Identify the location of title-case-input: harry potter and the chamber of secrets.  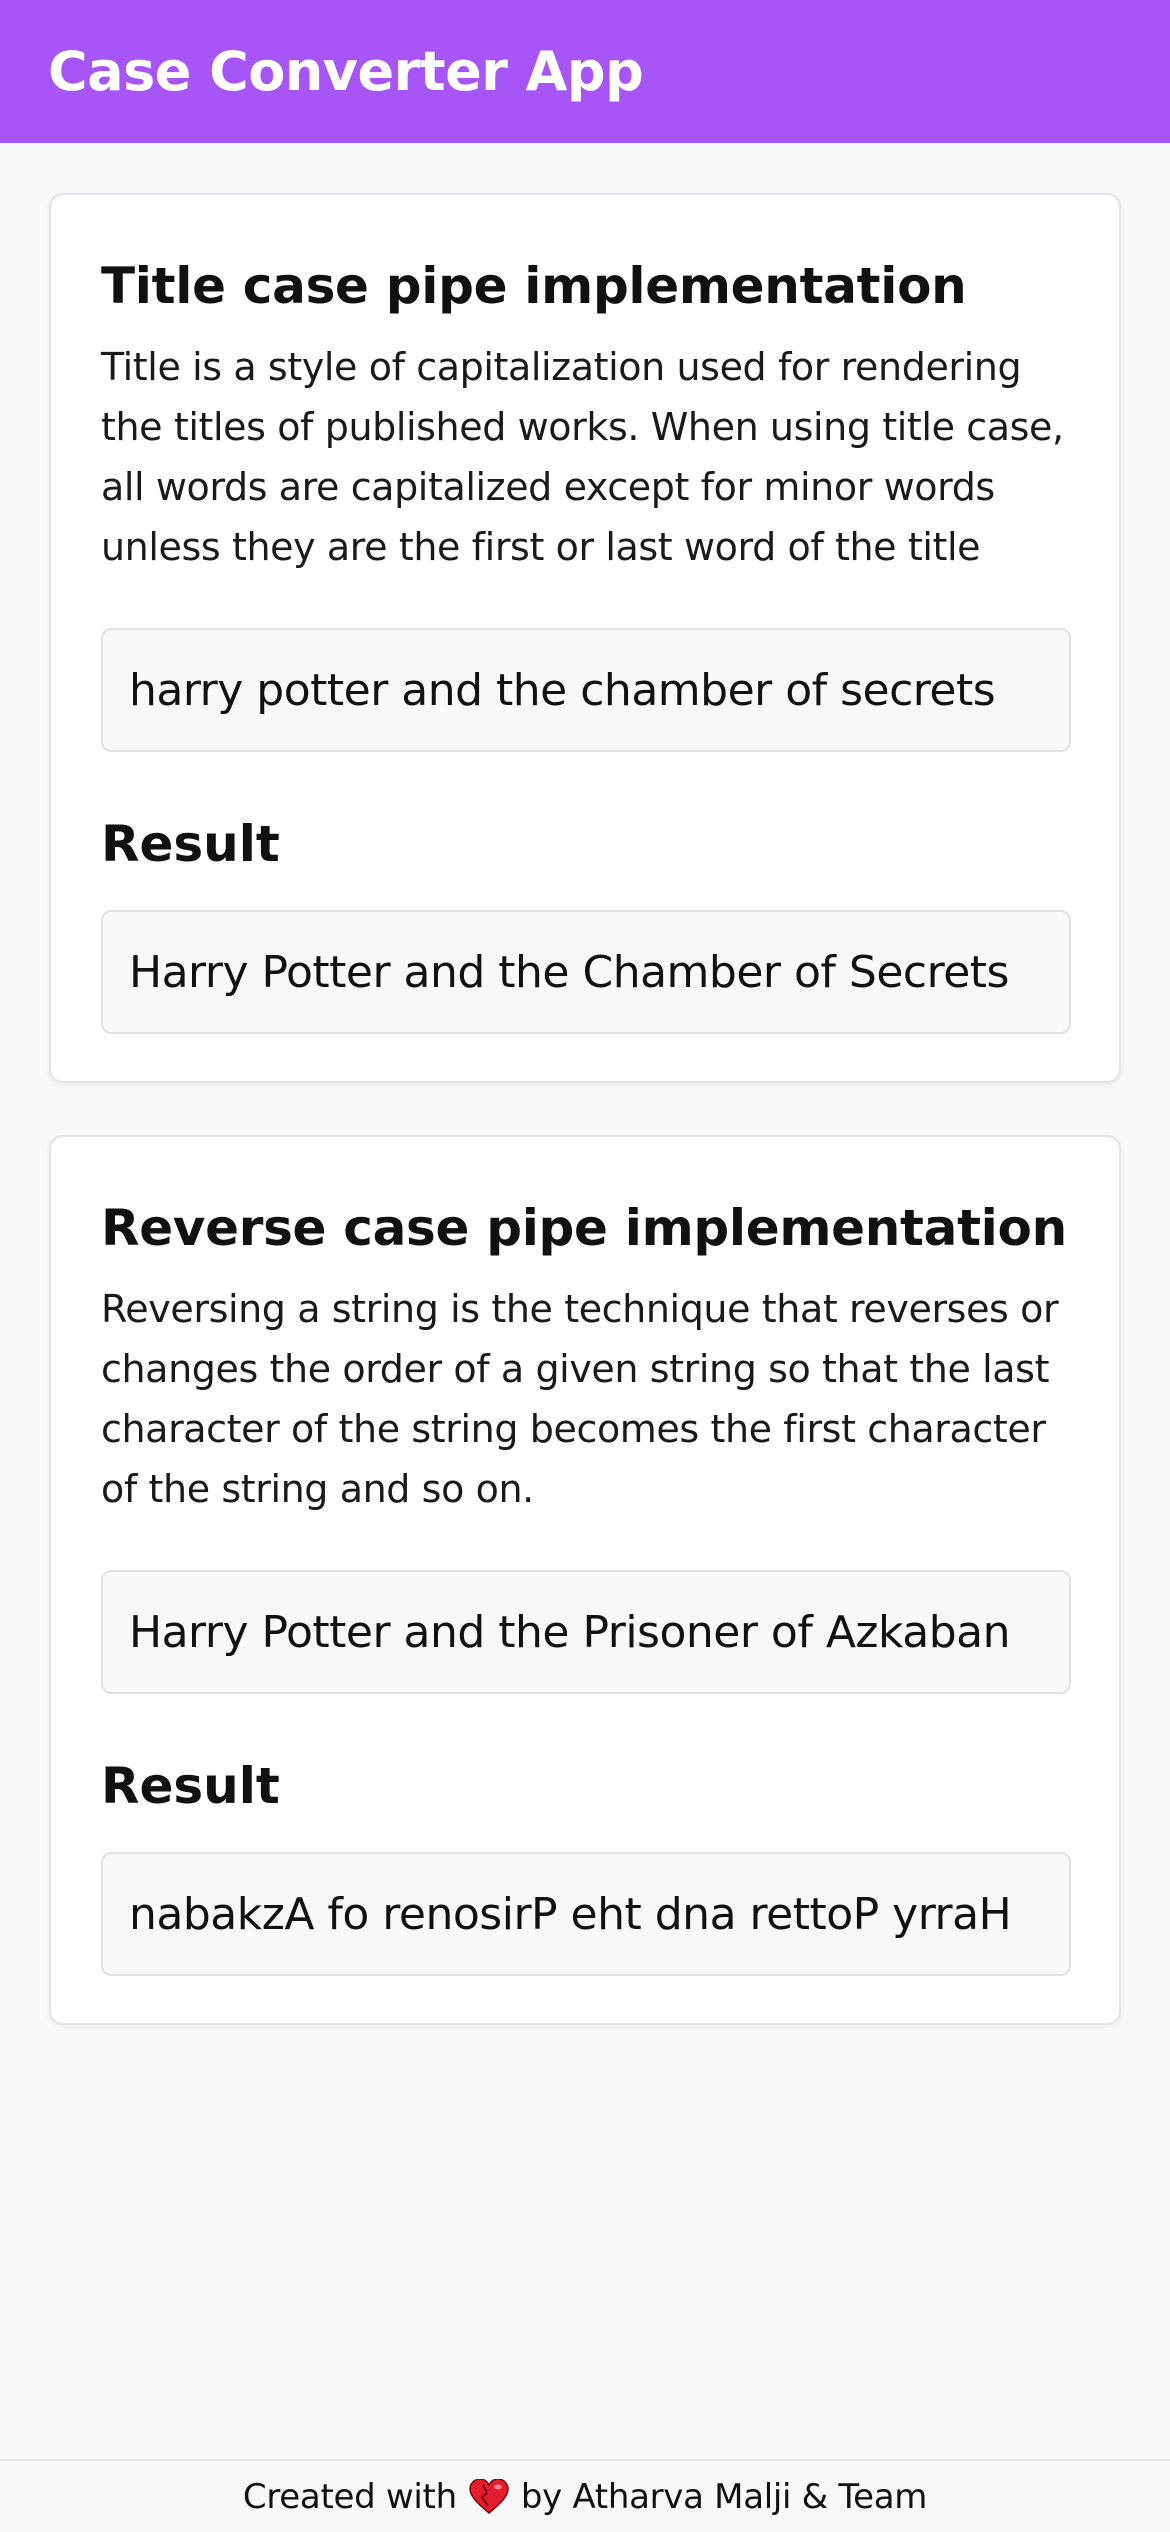
(586, 690).